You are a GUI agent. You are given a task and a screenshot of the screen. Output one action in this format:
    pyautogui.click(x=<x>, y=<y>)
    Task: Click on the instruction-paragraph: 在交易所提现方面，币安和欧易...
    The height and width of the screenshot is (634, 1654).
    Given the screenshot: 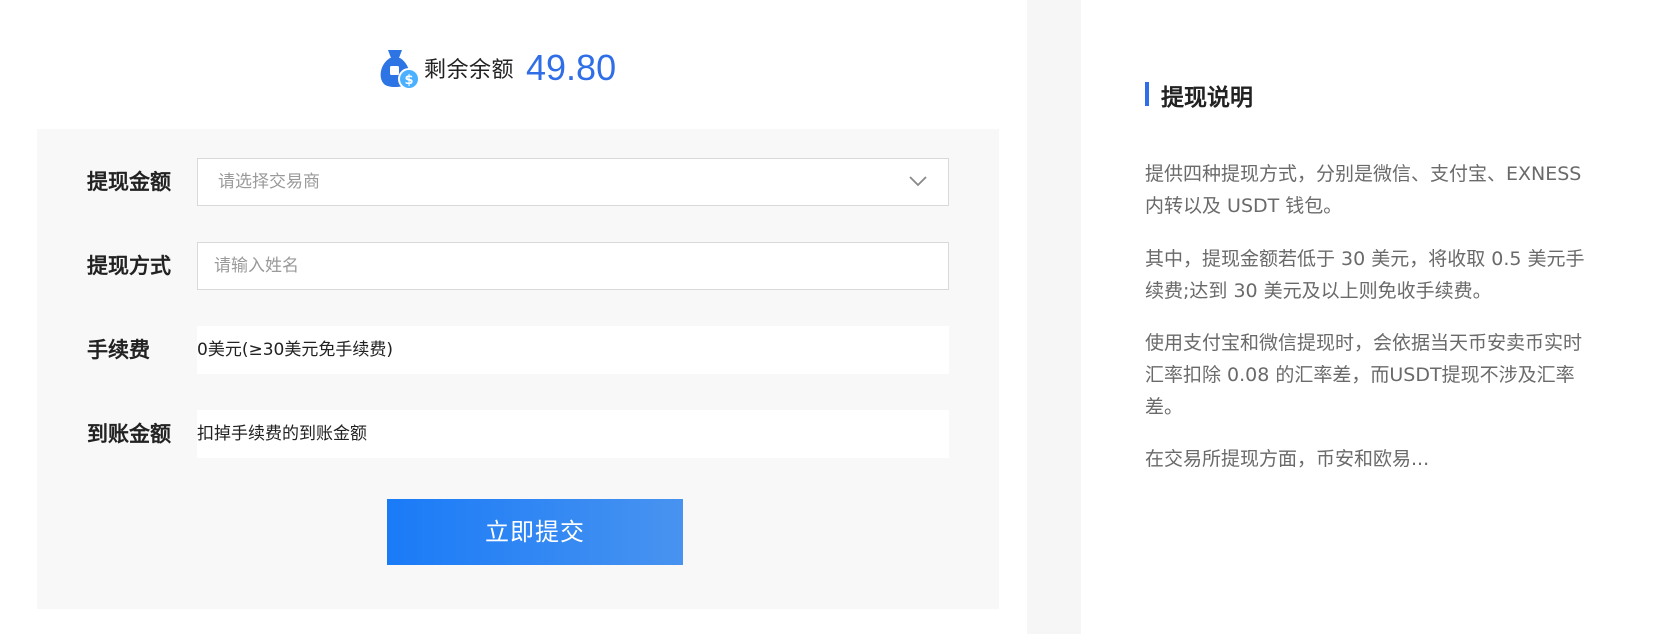 What is the action you would take?
    pyautogui.click(x=1287, y=459)
    